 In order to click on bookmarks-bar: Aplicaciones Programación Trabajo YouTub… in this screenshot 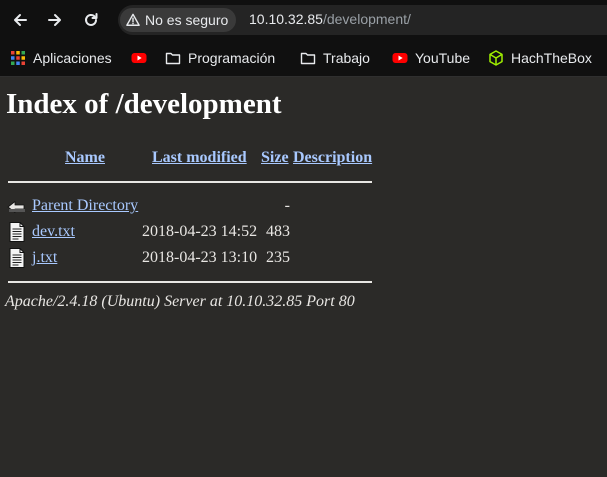, I will do `click(303, 58)`.